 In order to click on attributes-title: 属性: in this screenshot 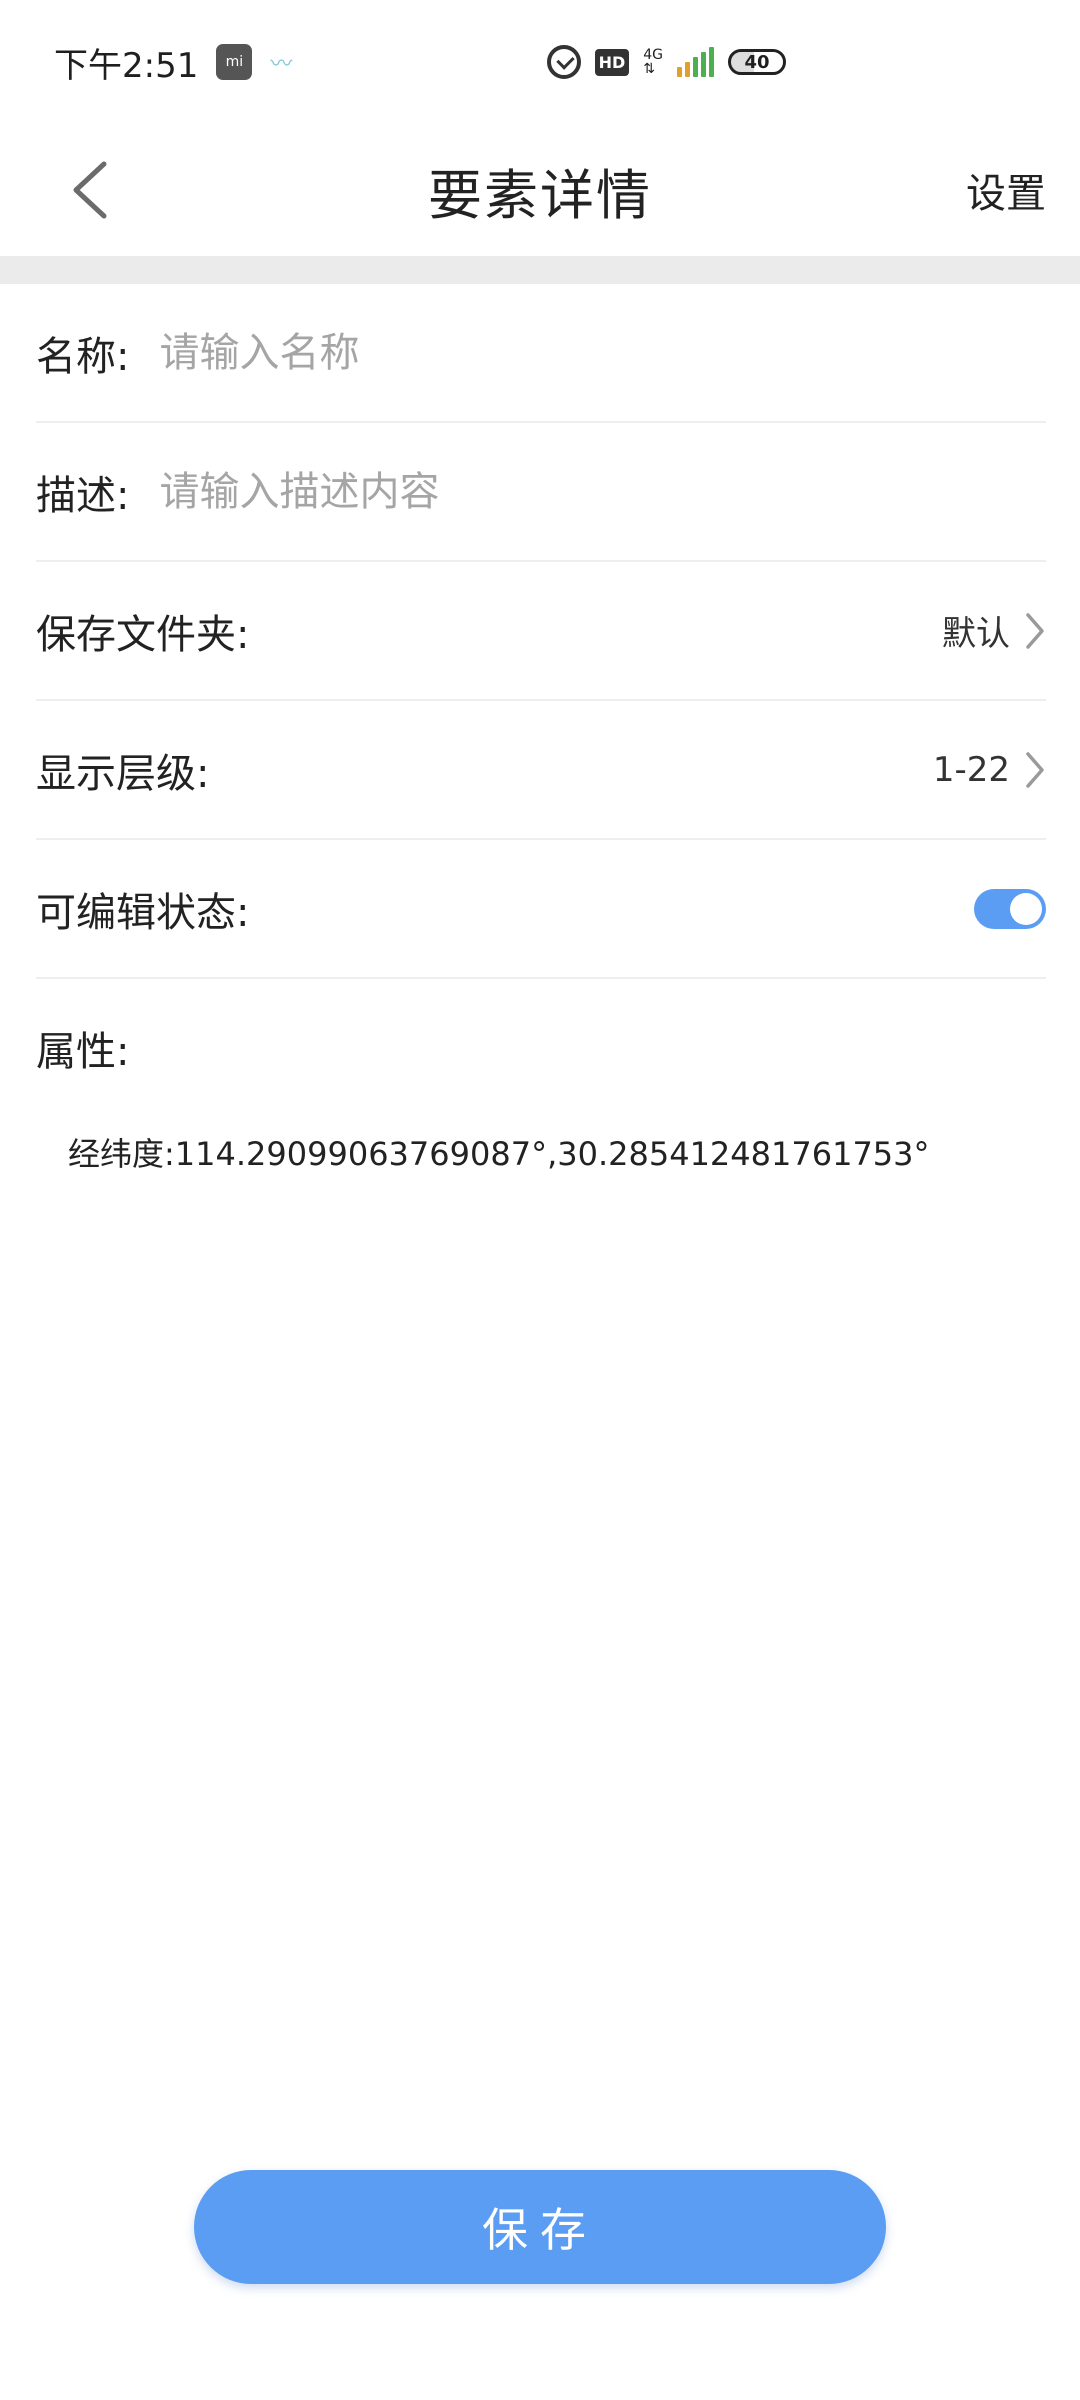, I will do `click(83, 1052)`.